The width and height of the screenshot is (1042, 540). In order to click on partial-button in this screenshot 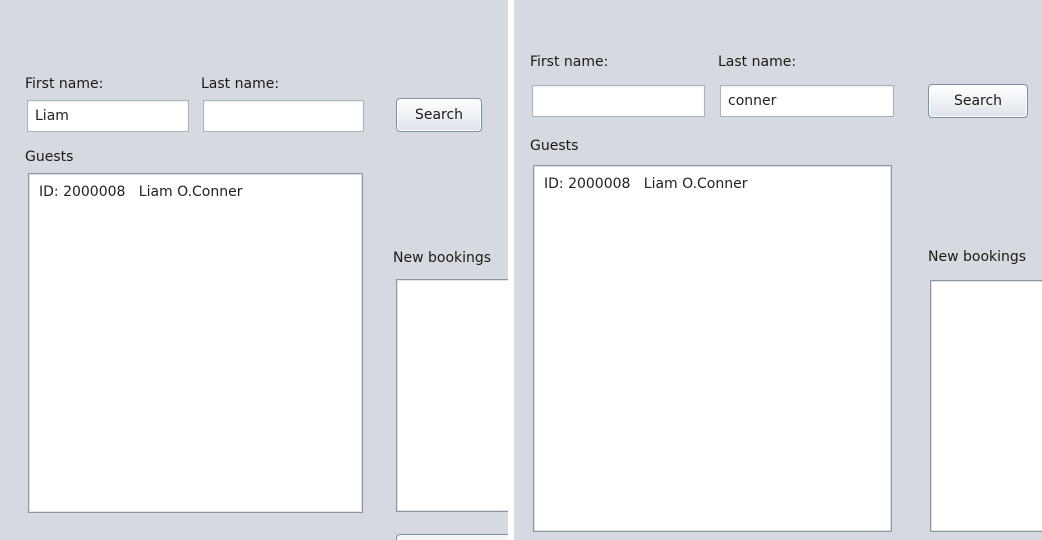, I will do `click(452, 537)`.